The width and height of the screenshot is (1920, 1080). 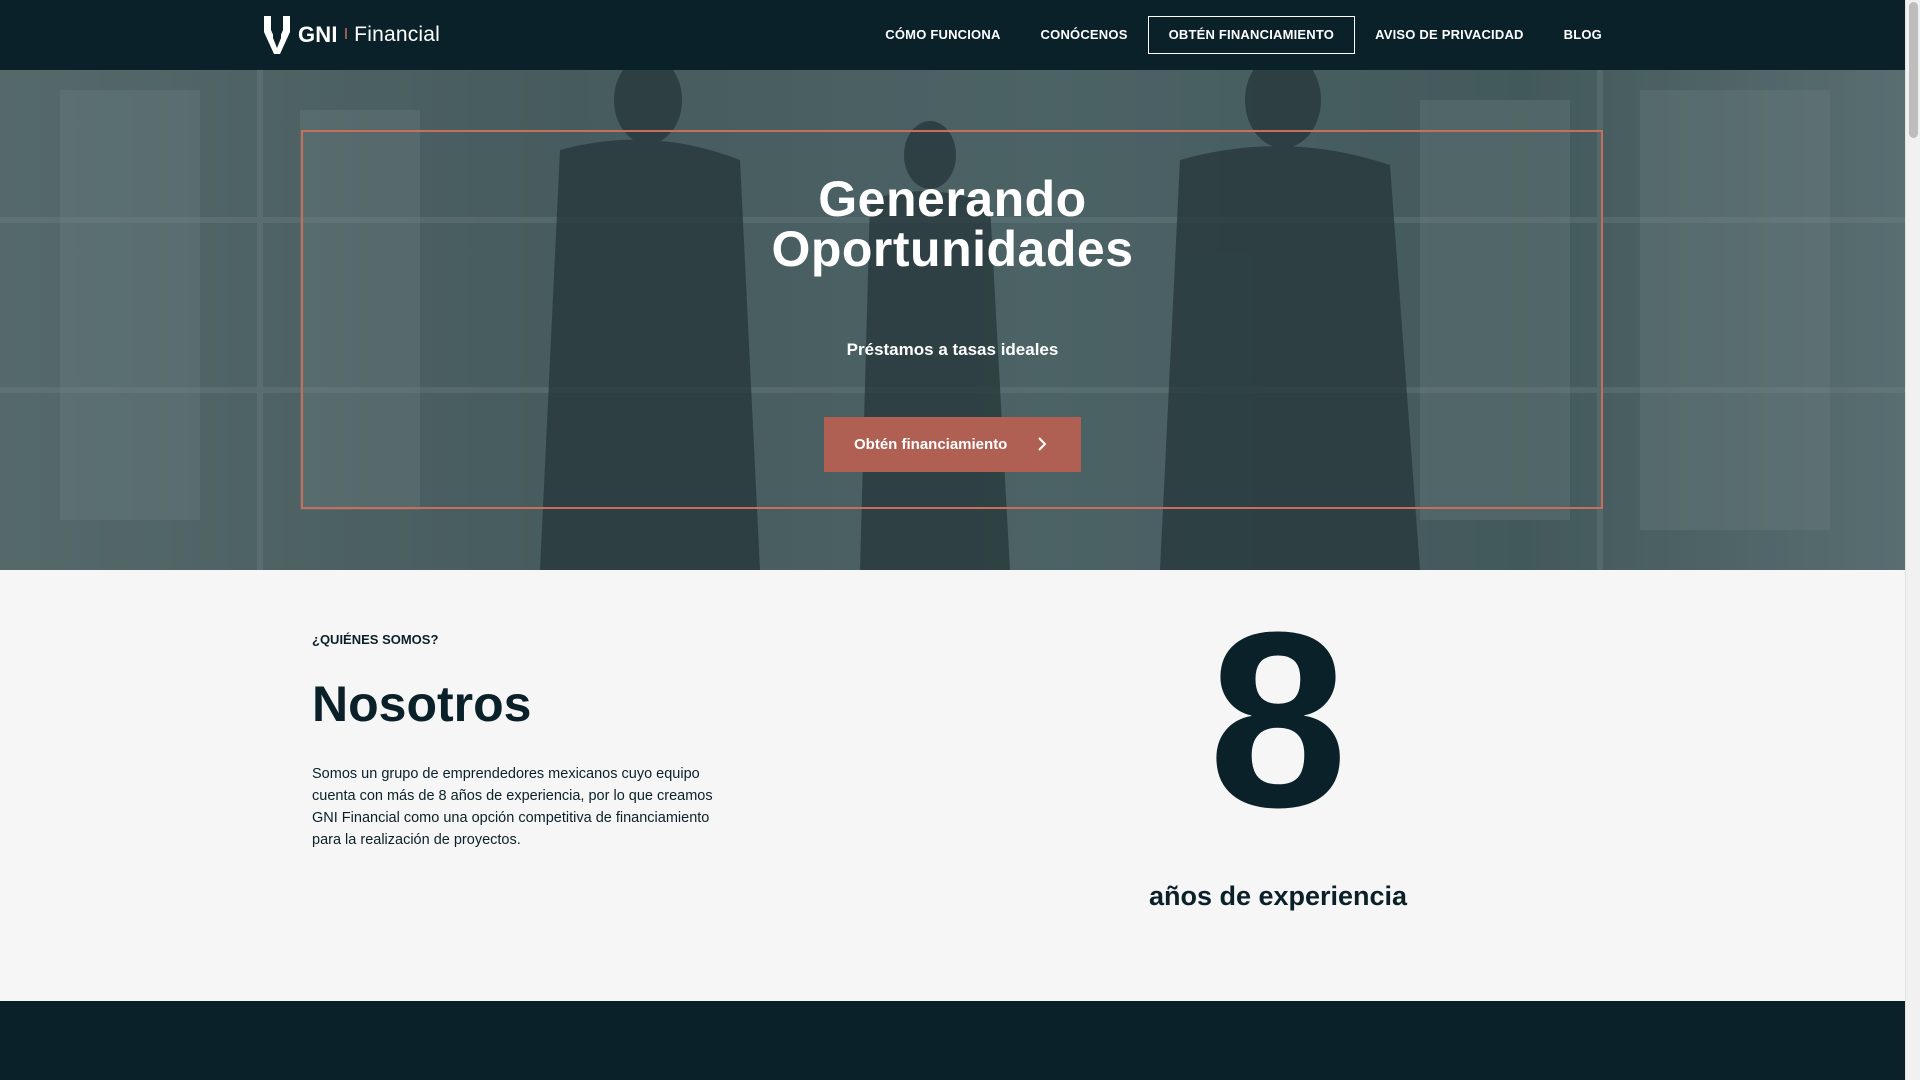 I want to click on hero-subtitle: Préstamos a tasas ideales, so click(x=952, y=349).